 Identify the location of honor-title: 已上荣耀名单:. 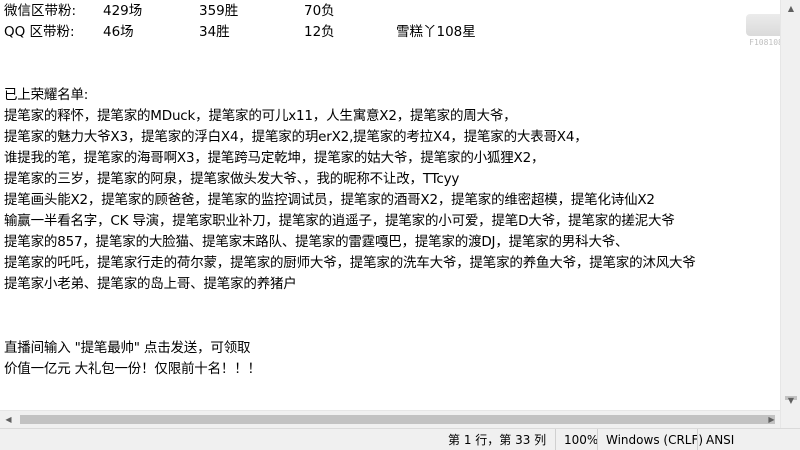
(46, 95).